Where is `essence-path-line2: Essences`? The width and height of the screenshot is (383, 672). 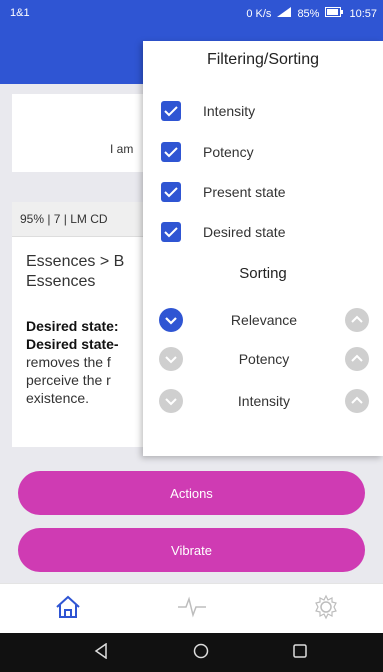 essence-path-line2: Essences is located at coordinates (61, 281).